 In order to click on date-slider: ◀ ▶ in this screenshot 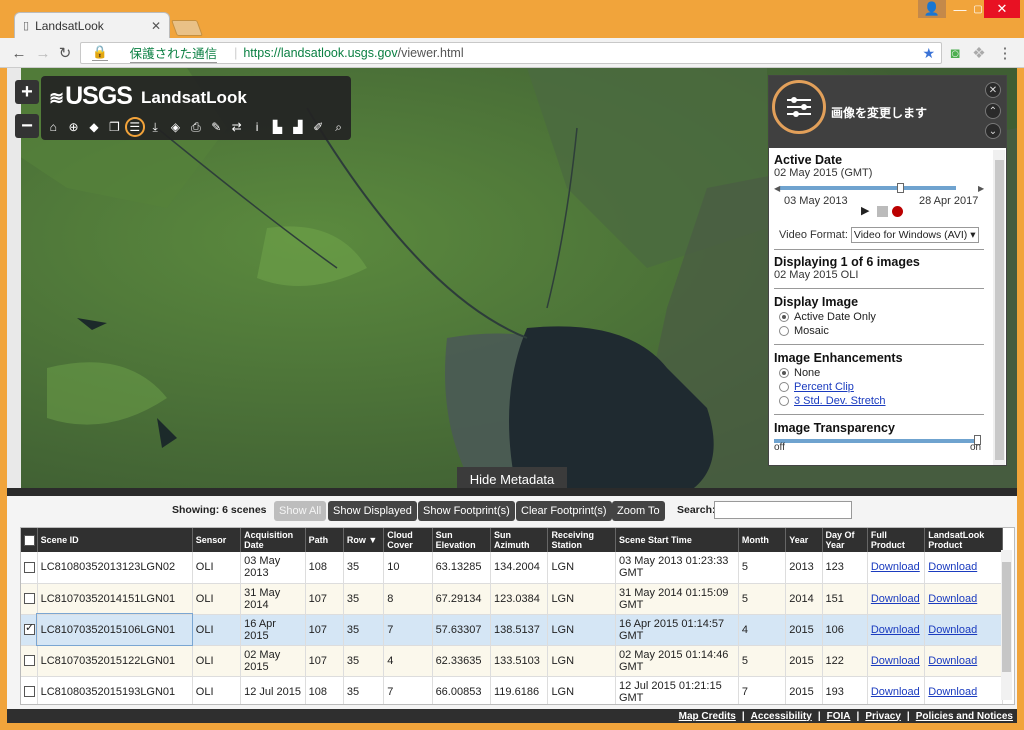, I will do `click(879, 188)`.